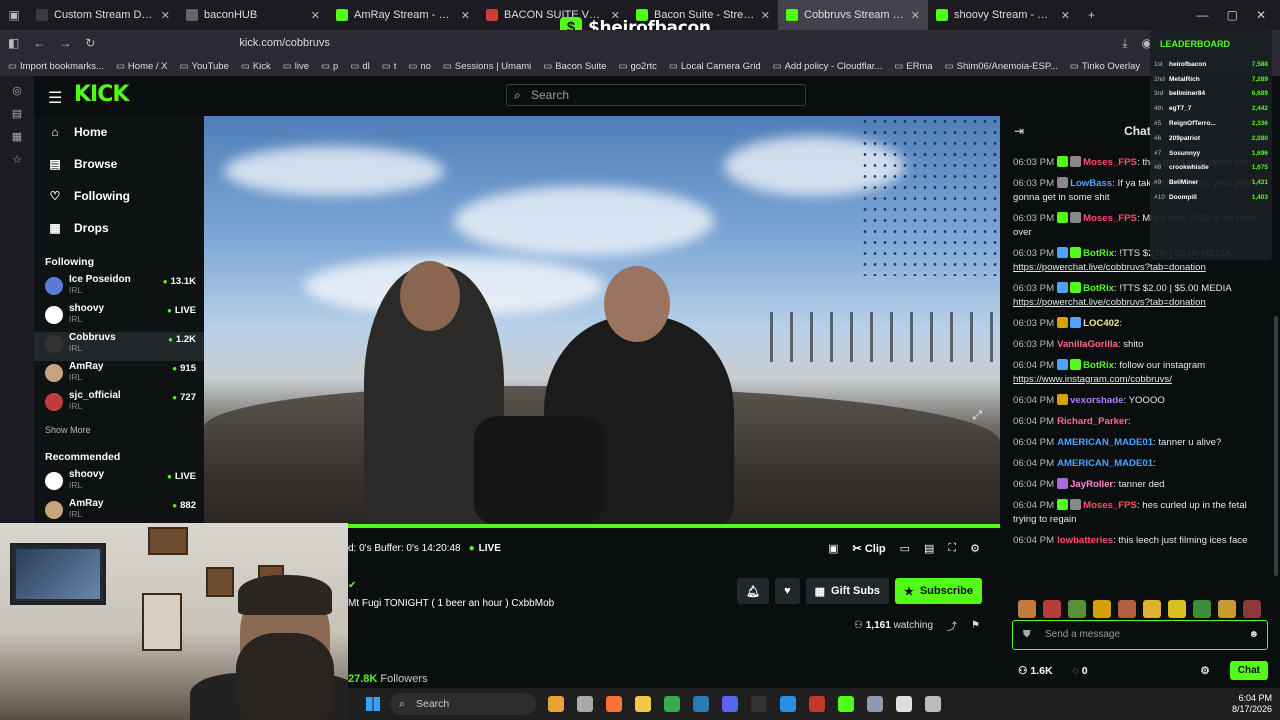 The width and height of the screenshot is (1280, 720). What do you see at coordinates (875, 704) in the screenshot?
I see `network-icon` at bounding box center [875, 704].